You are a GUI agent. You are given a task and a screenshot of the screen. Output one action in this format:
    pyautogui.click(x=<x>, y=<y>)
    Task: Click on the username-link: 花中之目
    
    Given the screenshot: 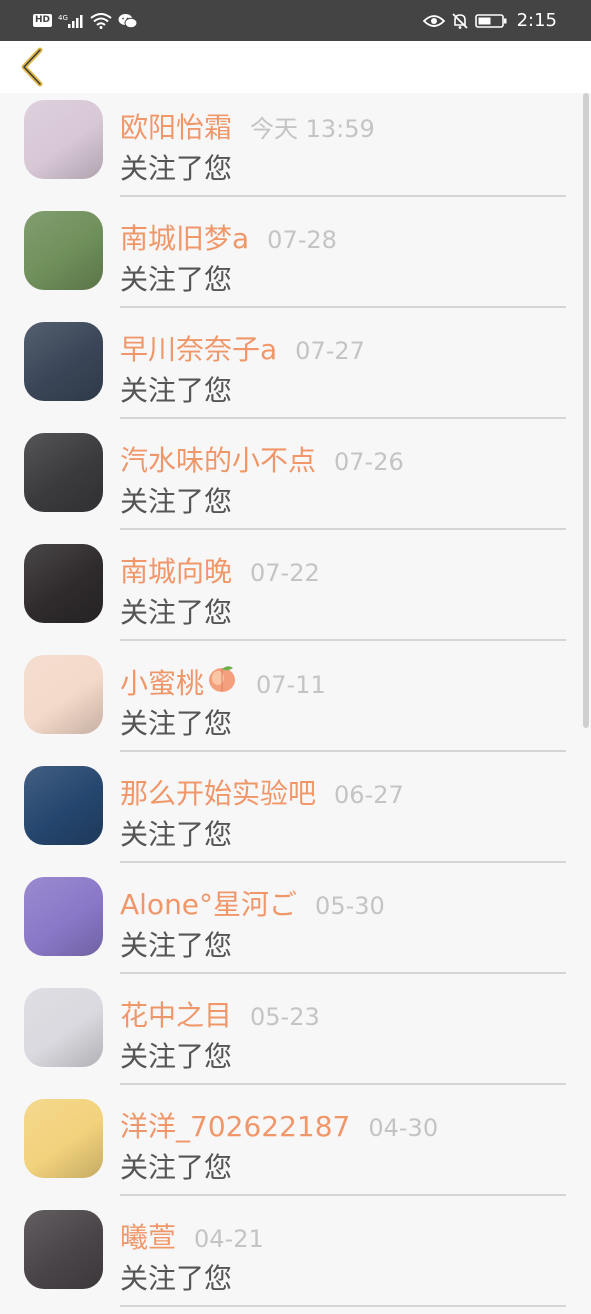 What is the action you would take?
    pyautogui.click(x=176, y=1016)
    